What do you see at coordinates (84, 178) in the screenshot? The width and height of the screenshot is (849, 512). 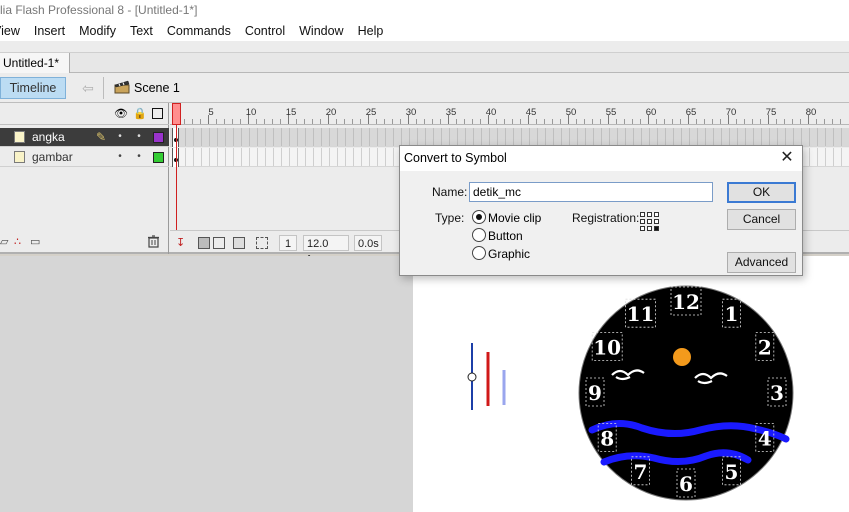 I see `layers-column: 👁 🔒 angka ✎ • • gambar • • ▱ ∴ ▭` at bounding box center [84, 178].